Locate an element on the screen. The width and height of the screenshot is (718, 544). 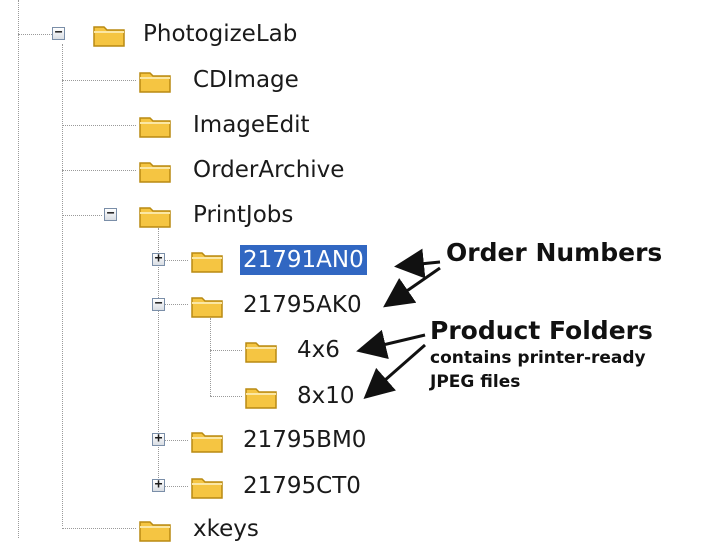
annotation-arrows is located at coordinates (398, 323).